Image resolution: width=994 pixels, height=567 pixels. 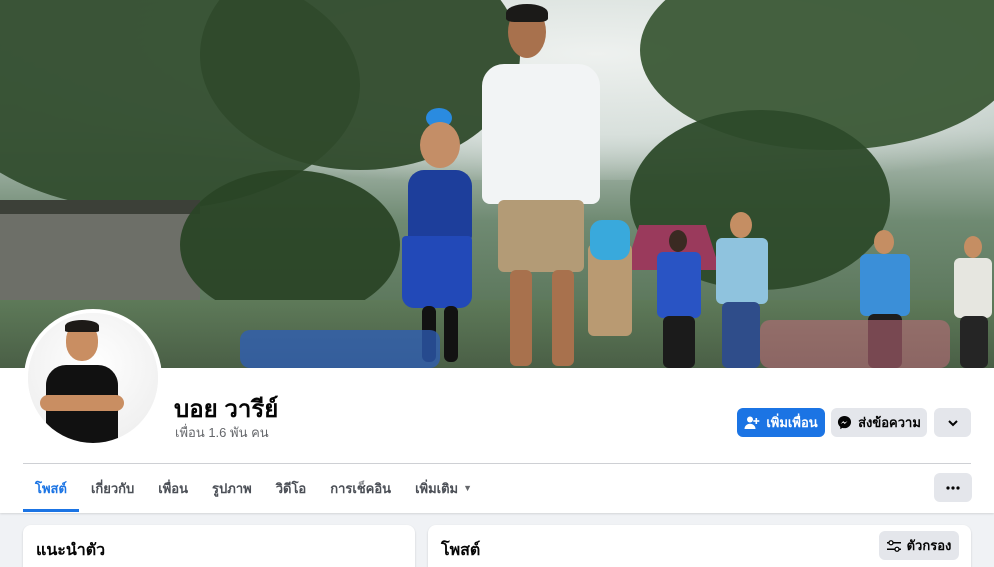 What do you see at coordinates (173, 488) in the screenshot?
I see `tab-friends: เพื่อน` at bounding box center [173, 488].